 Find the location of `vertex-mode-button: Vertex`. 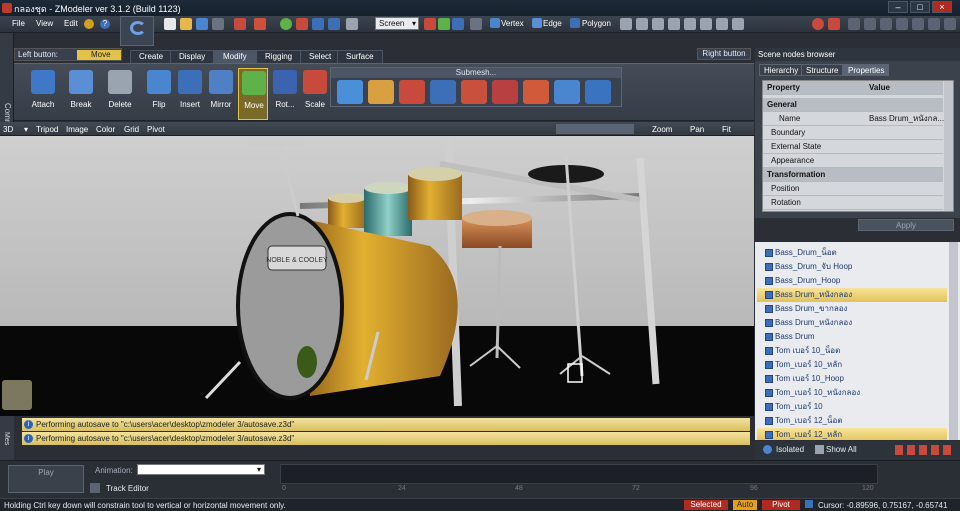

vertex-mode-button: Vertex is located at coordinates (512, 23).